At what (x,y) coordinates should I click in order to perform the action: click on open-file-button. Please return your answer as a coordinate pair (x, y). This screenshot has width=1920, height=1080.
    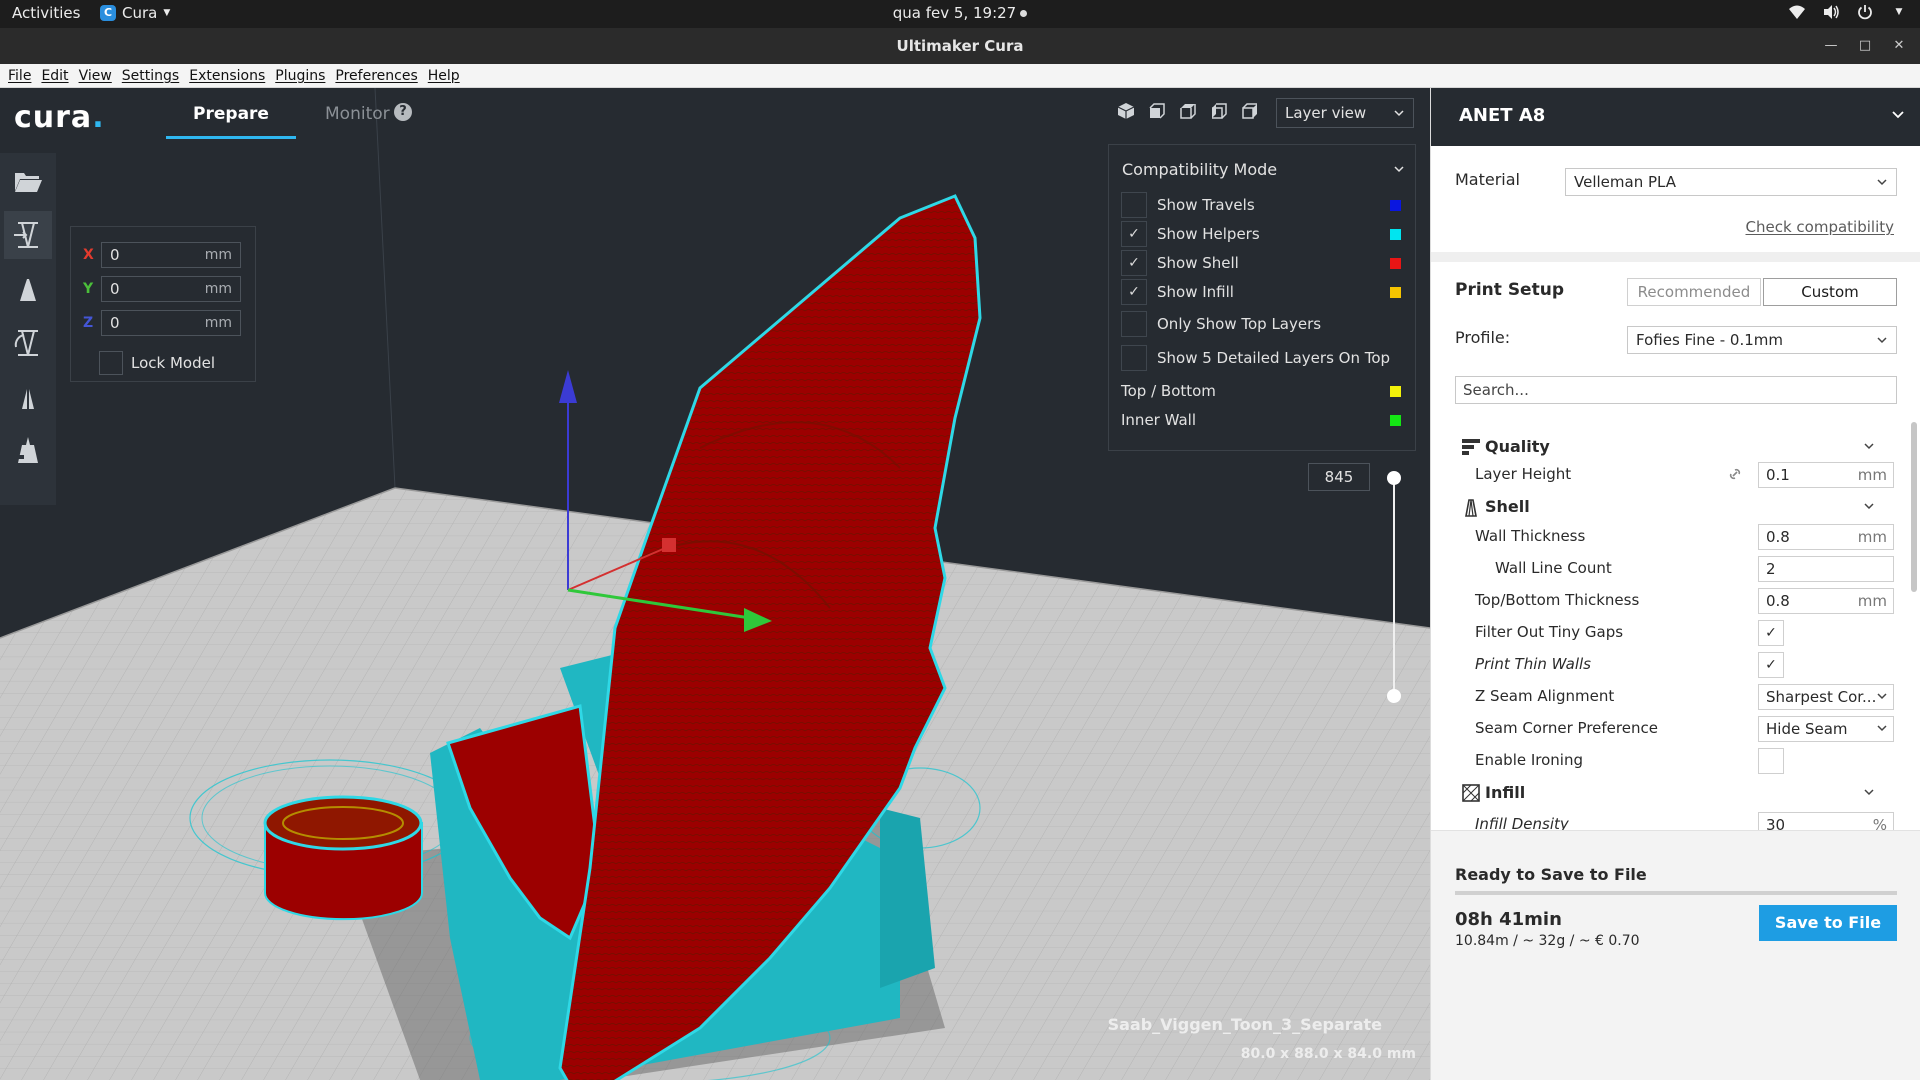
    Looking at the image, I should click on (28, 181).